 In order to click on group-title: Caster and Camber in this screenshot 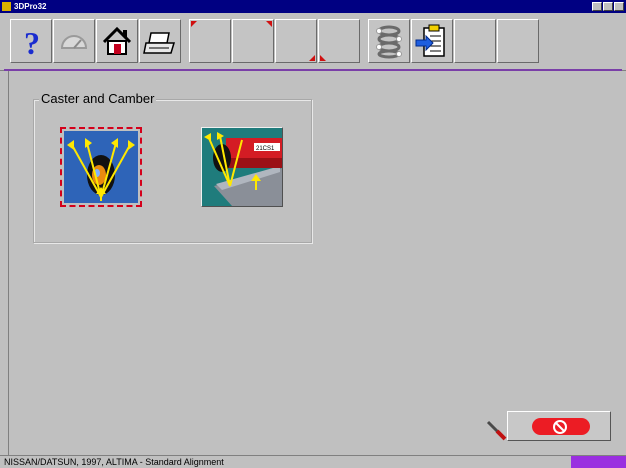, I will do `click(98, 98)`.